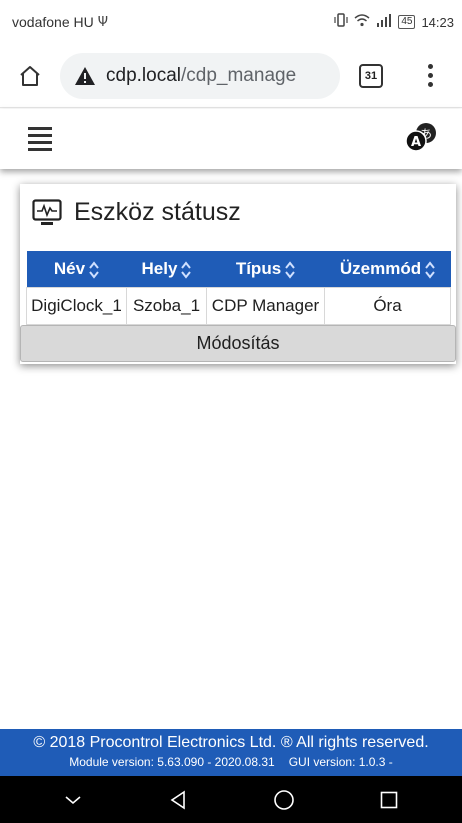 This screenshot has height=823, width=462. Describe the element at coordinates (231, 139) in the screenshot. I see `app-header: あ A` at that location.